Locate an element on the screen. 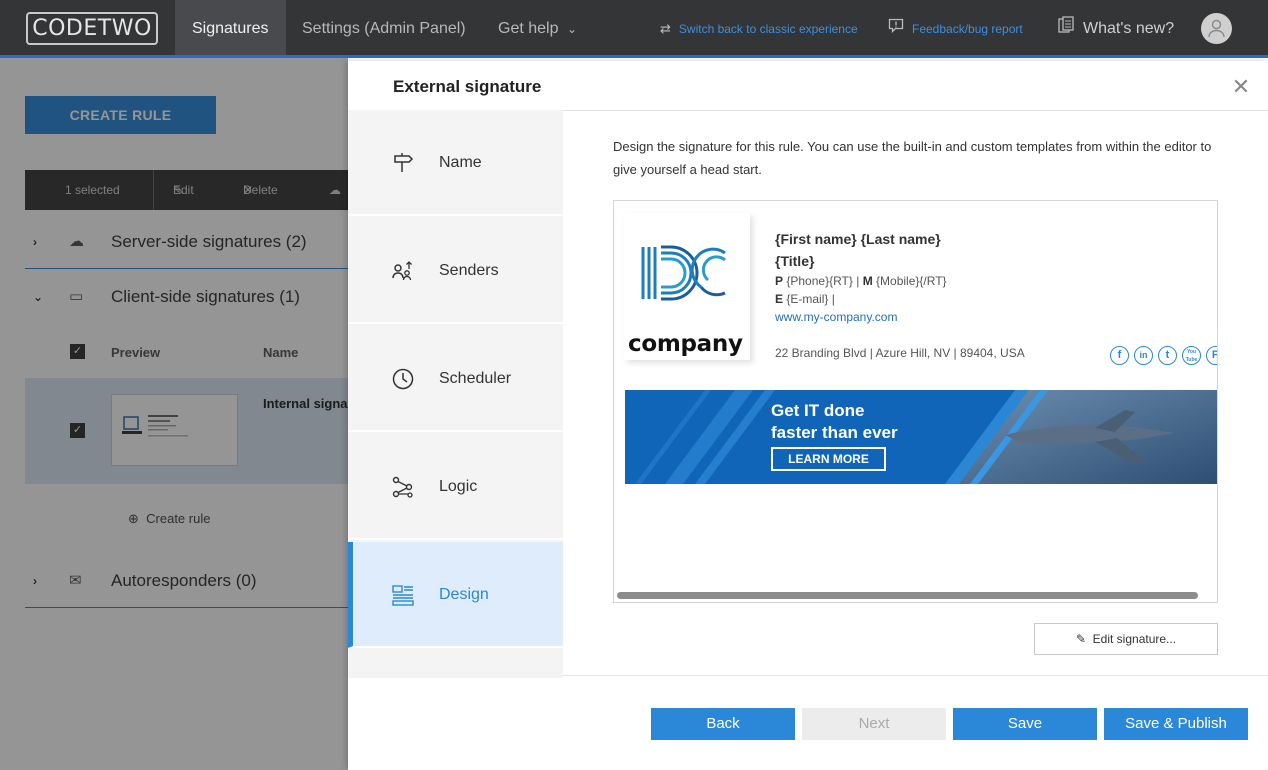 This screenshot has height=770, width=1268. signature-email-line: E {E-mail} | is located at coordinates (805, 299).